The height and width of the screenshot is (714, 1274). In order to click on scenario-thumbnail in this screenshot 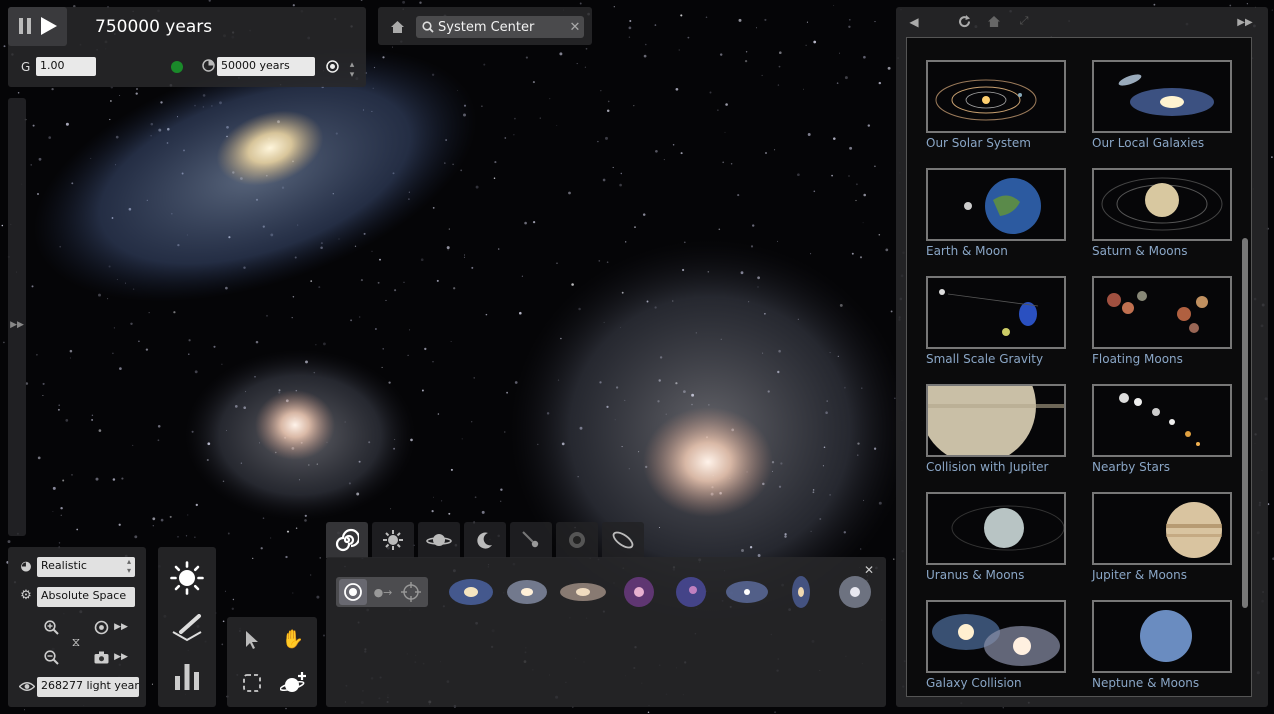, I will do `click(996, 312)`.